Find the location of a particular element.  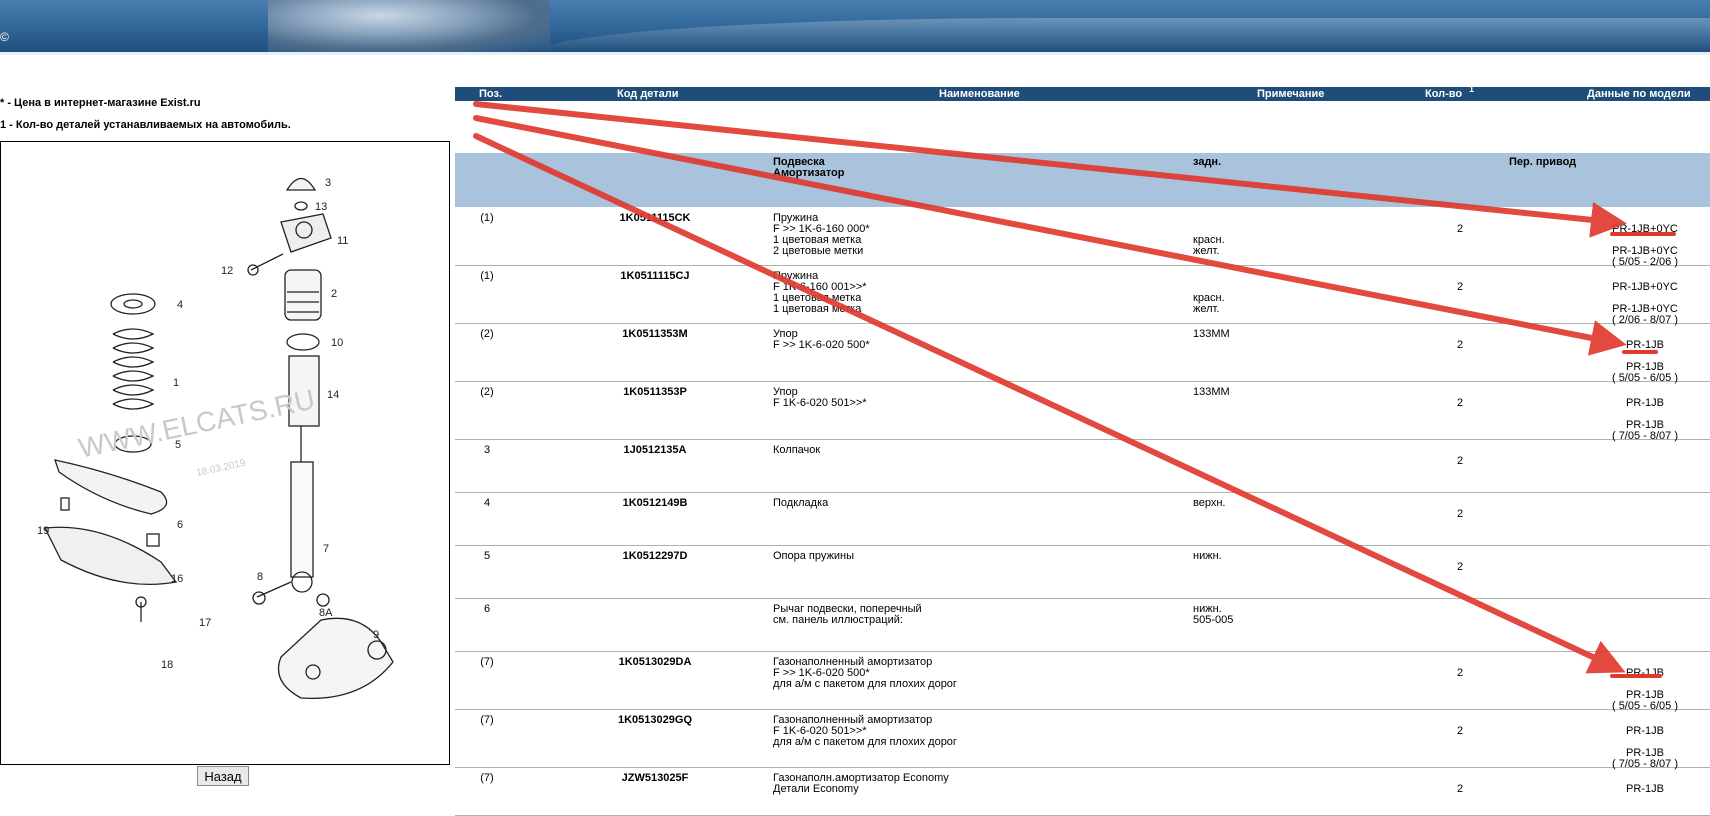

cell-code: 1K0511353P is located at coordinates (655, 392).